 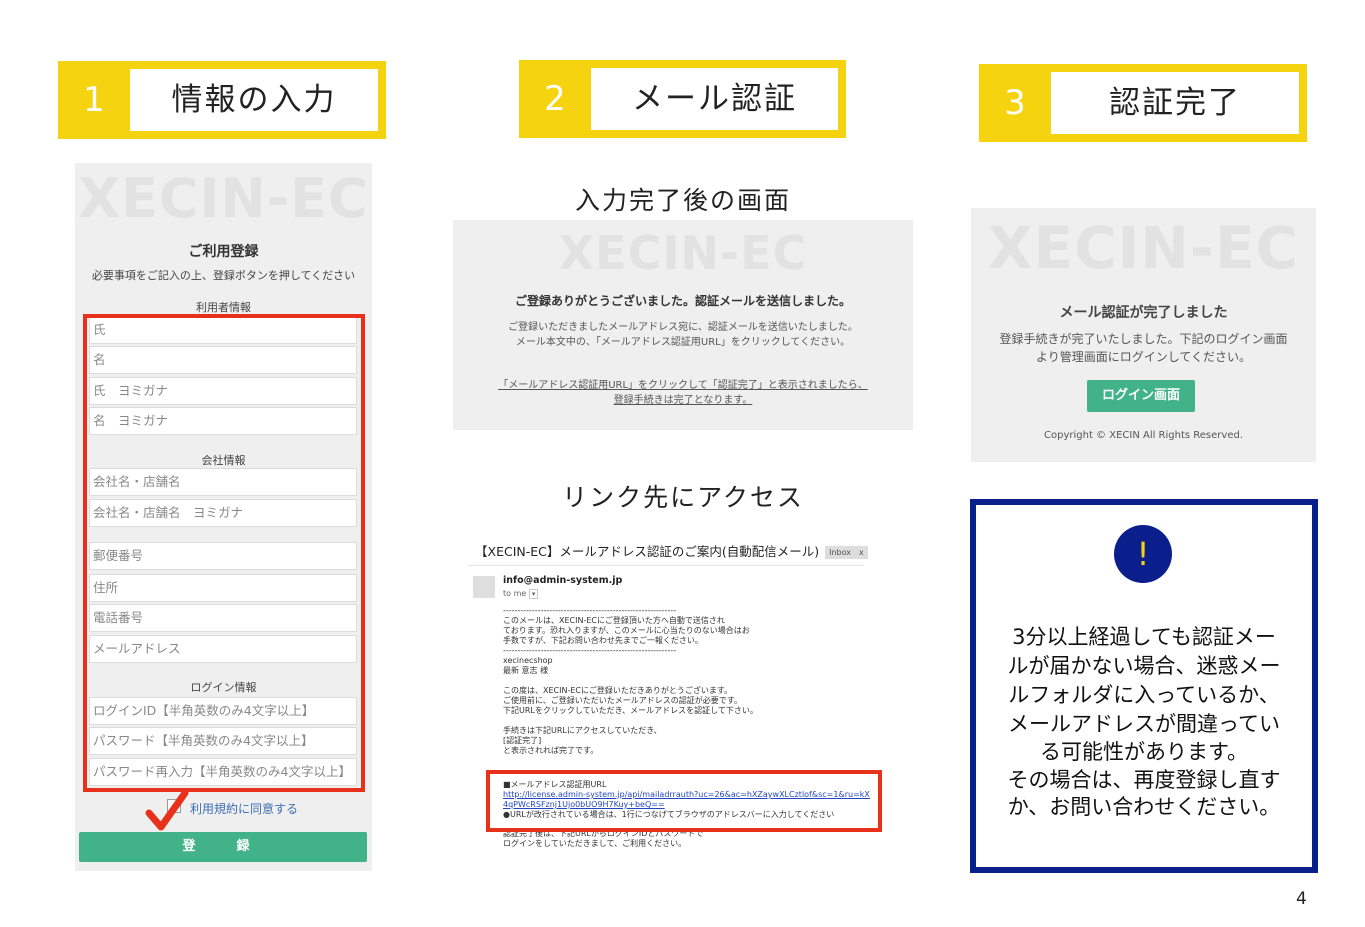 I want to click on url-highlight-box, so click(x=684, y=801).